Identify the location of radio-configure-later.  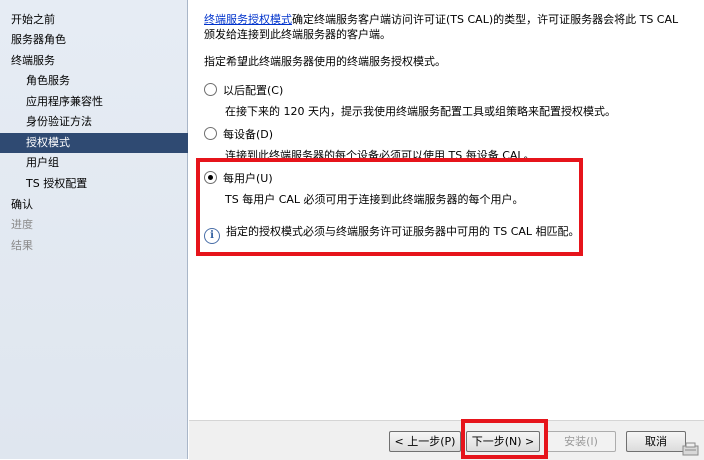
(210, 89).